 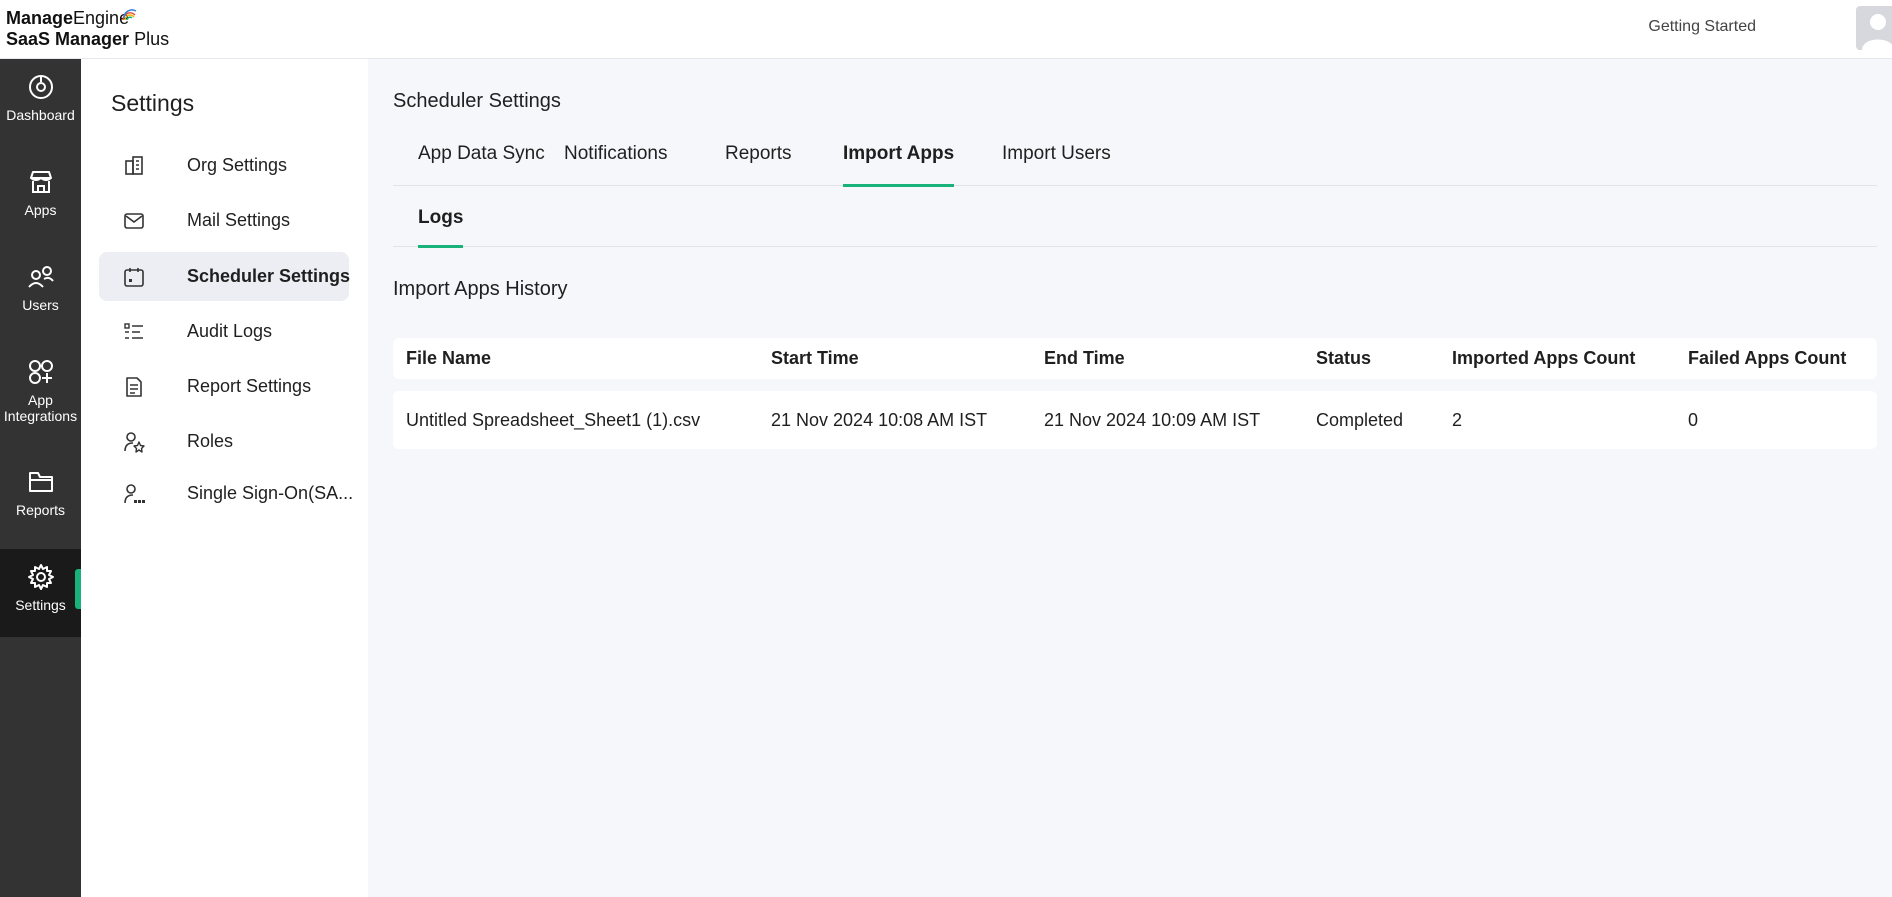 I want to click on nav-item-app-integrations: App Integrations, so click(x=40, y=396).